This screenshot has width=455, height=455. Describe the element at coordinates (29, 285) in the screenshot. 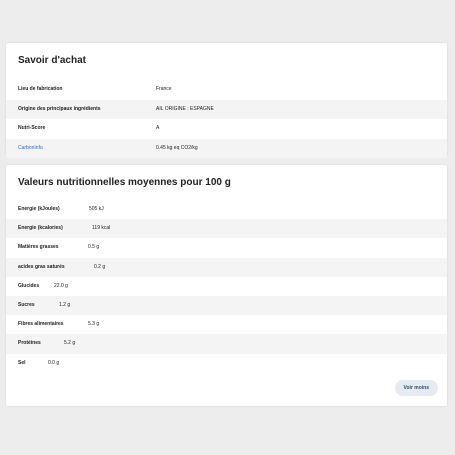

I see `row-label: Glucides` at that location.